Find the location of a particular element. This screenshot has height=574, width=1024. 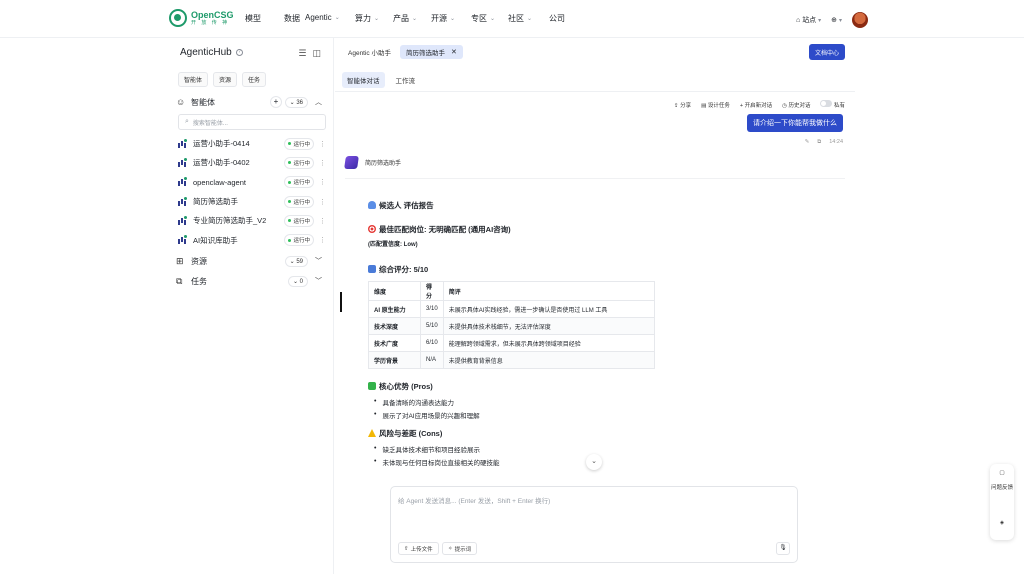

list-filter-icon: ☰ is located at coordinates (302, 53).